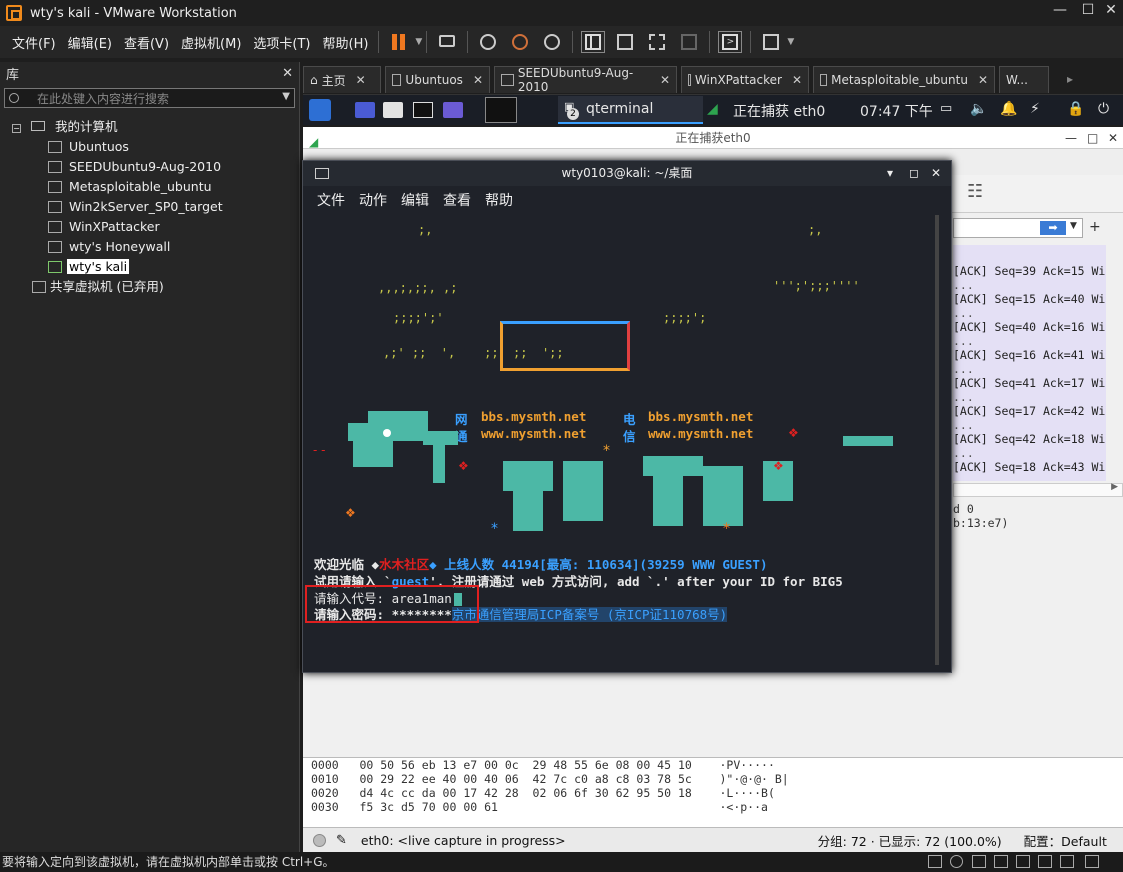  I want to click on power-manager-icon: ⚡, so click(1035, 109).